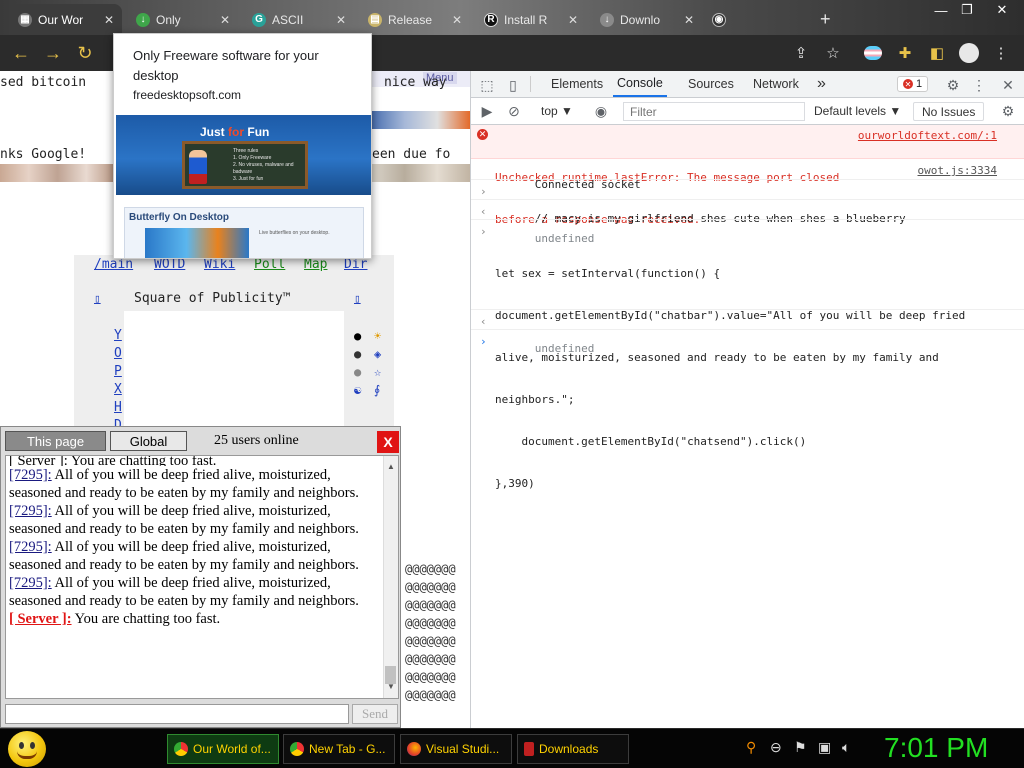  What do you see at coordinates (27, 749) in the screenshot?
I see `start-button-smiley-icon` at bounding box center [27, 749].